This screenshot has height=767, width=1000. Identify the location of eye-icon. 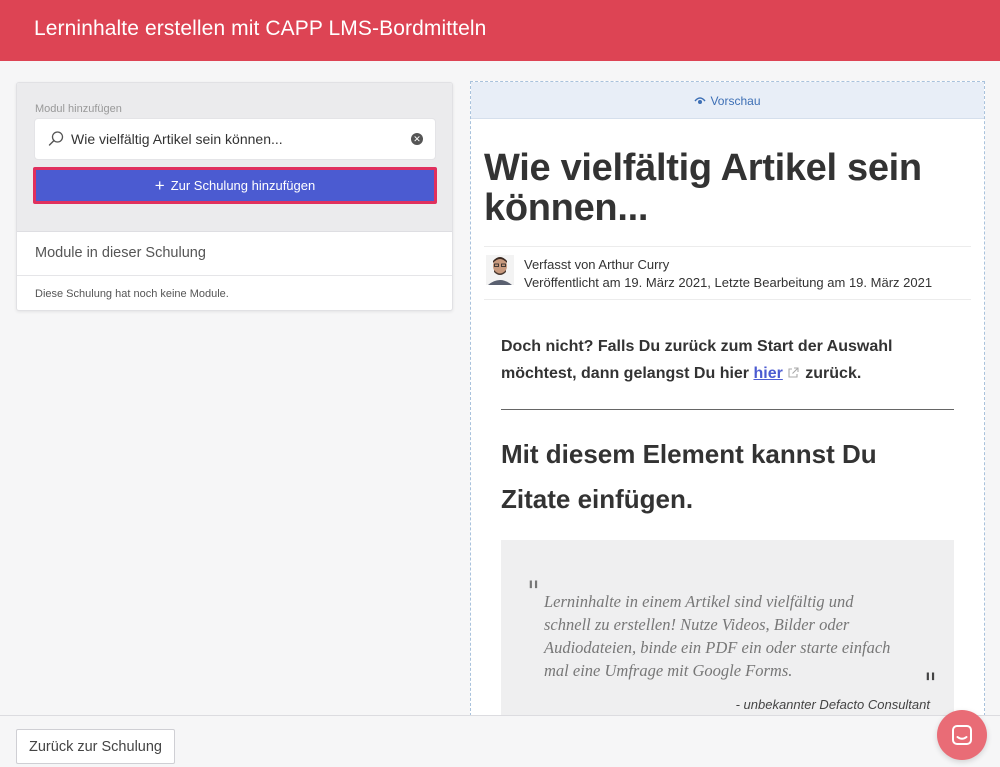
(700, 100).